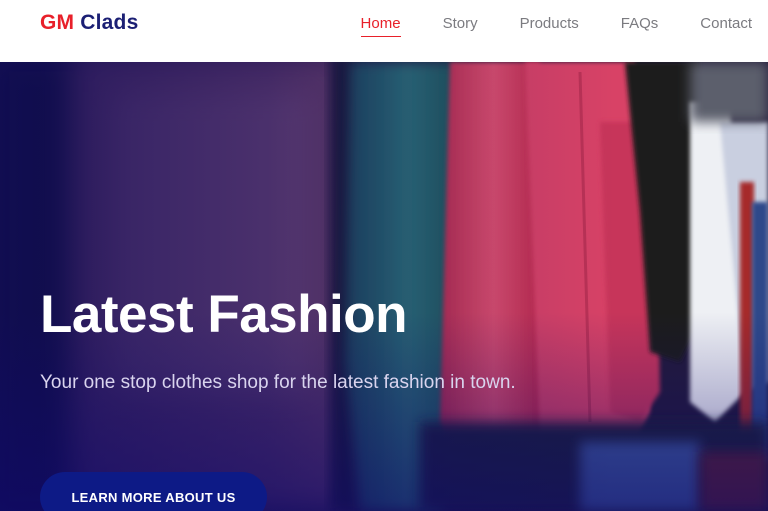 The image size is (768, 511). I want to click on main-nav: Home Story Products FAQs Contact, so click(556, 26).